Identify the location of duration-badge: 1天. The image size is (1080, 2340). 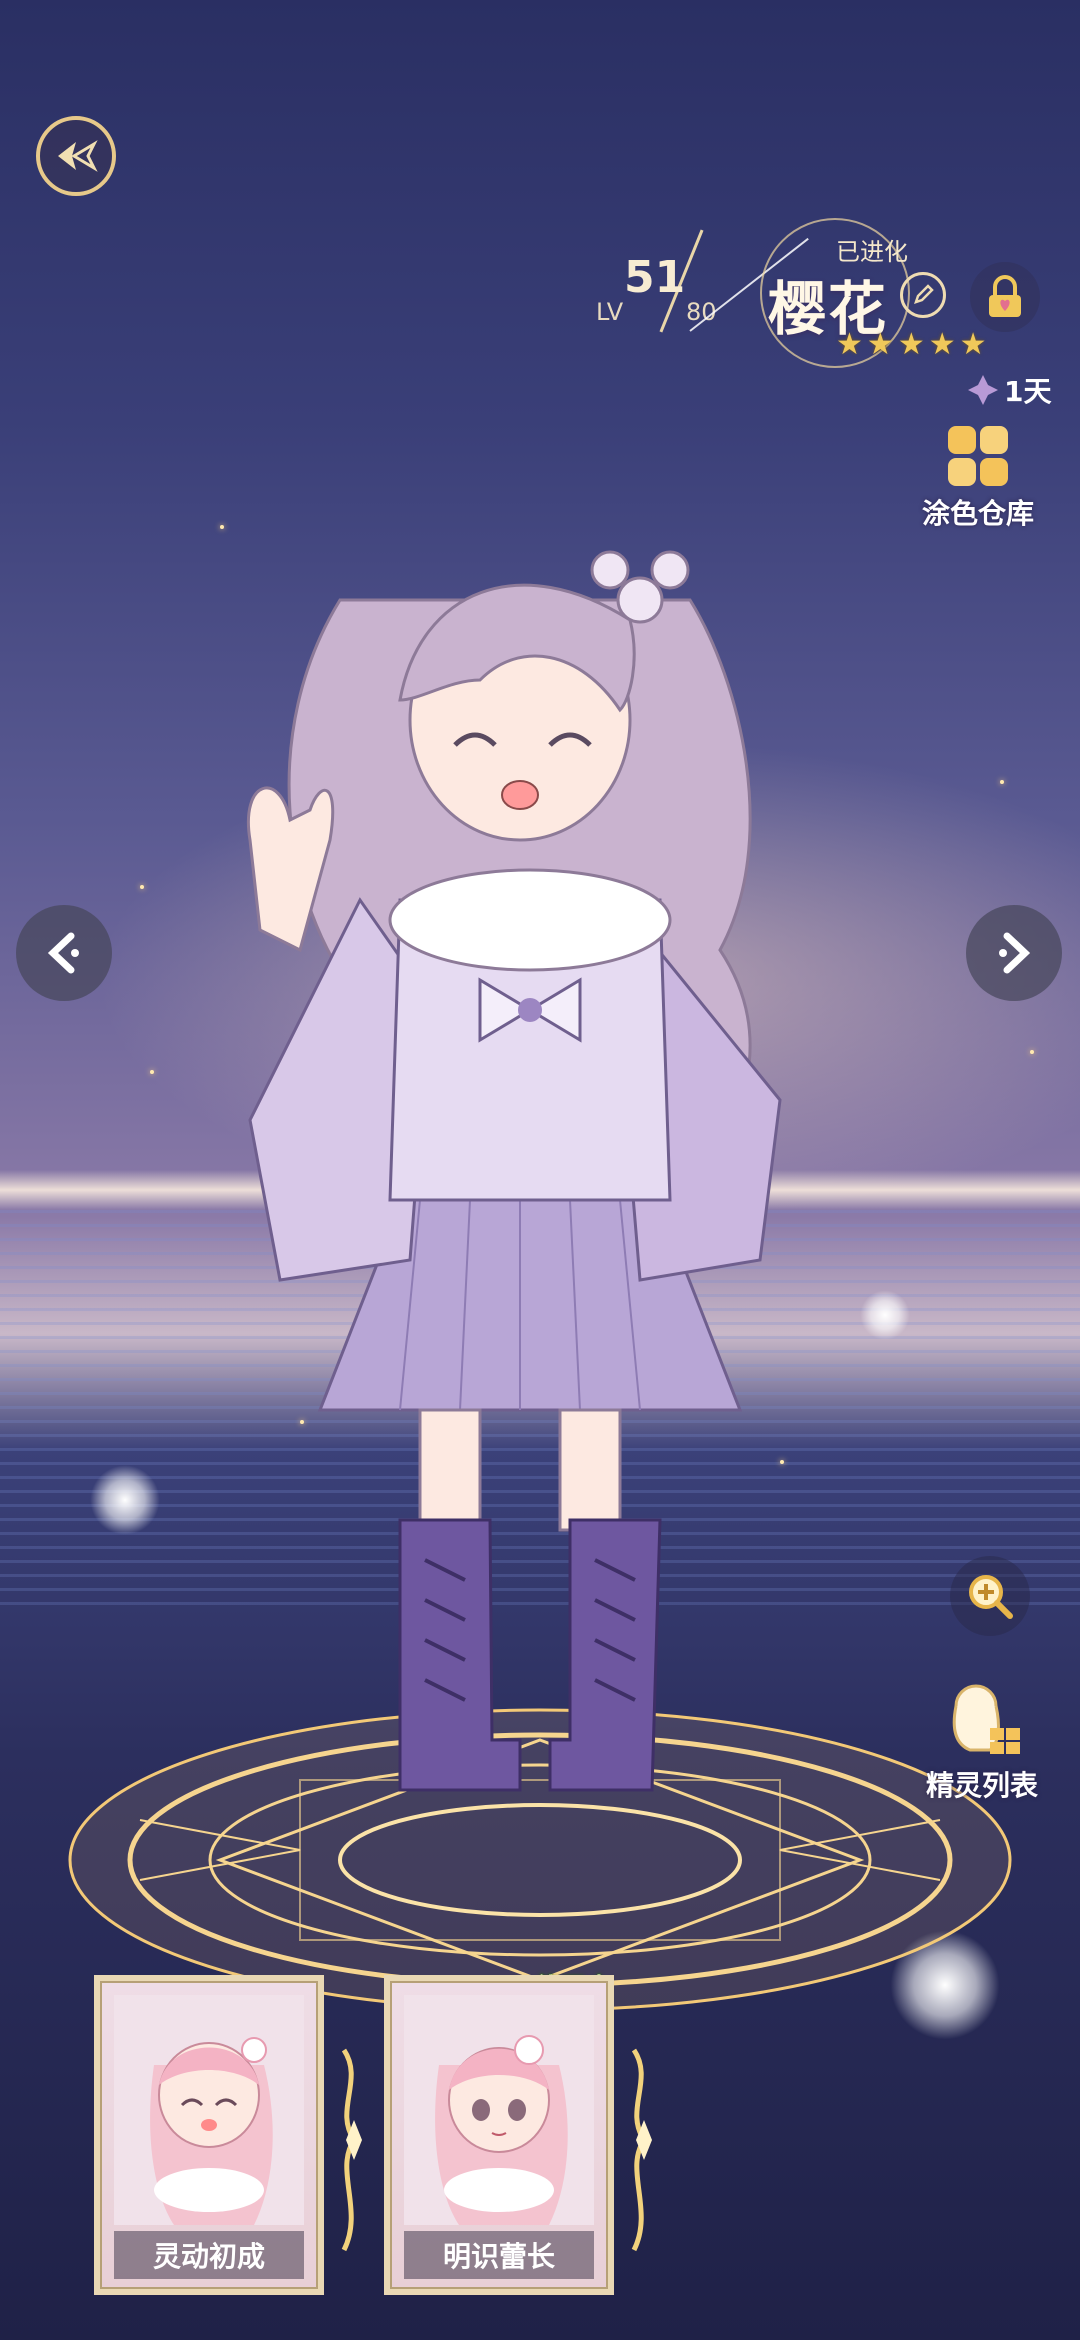
(1008, 390).